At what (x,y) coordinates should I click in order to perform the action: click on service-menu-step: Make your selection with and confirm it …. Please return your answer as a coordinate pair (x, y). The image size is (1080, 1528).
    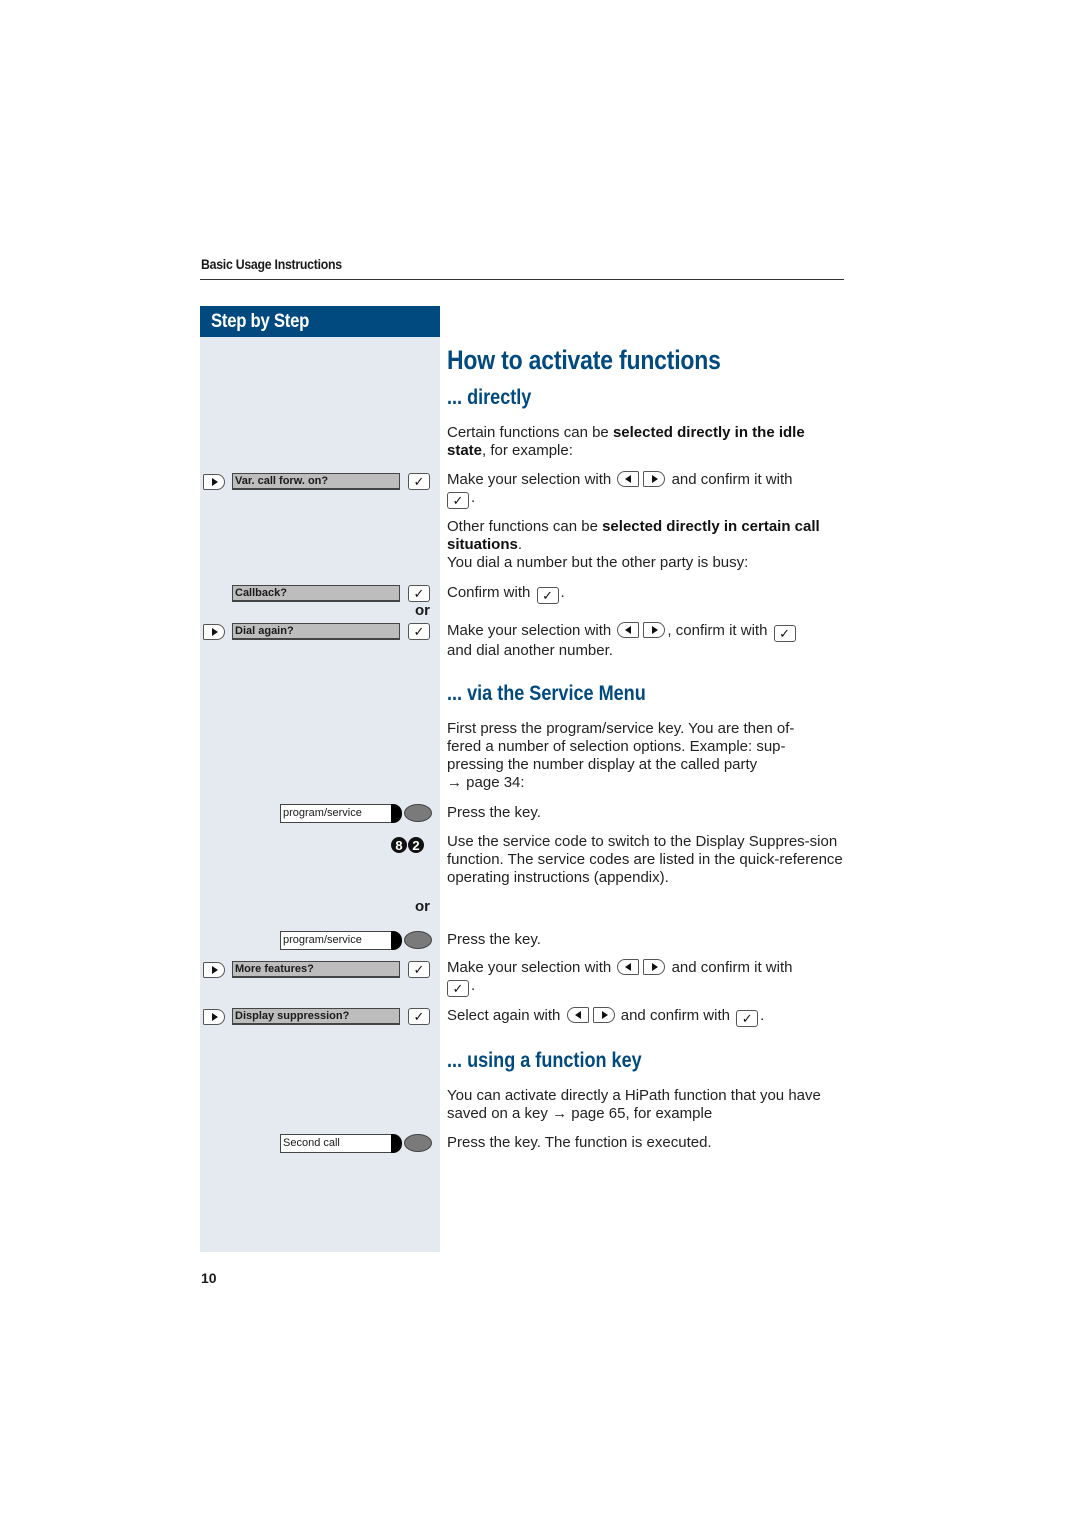
    Looking at the image, I should click on (647, 978).